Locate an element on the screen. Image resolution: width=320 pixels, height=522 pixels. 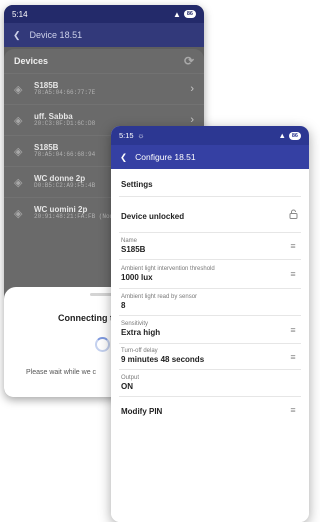
status-bar: 5:14 ▲ 86 is located at coordinates (104, 14).